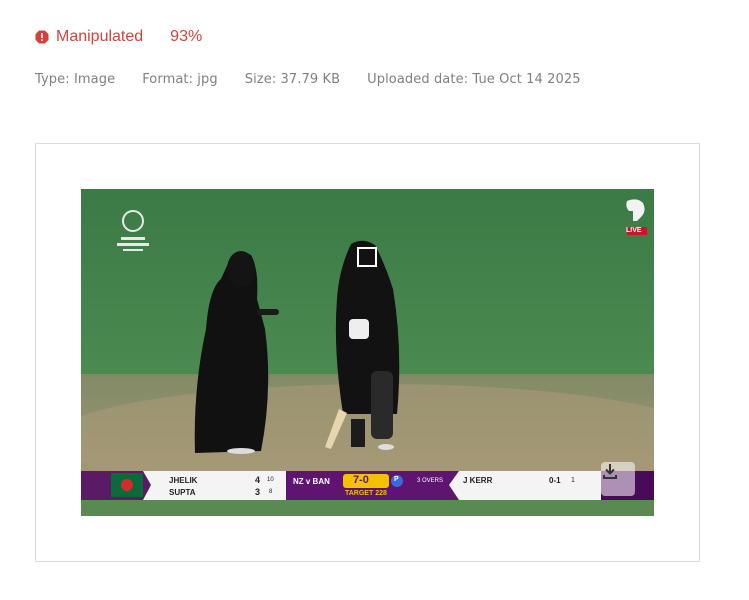 The height and width of the screenshot is (600, 749). What do you see at coordinates (100, 36) in the screenshot?
I see `verdict-label: Manipulated` at bounding box center [100, 36].